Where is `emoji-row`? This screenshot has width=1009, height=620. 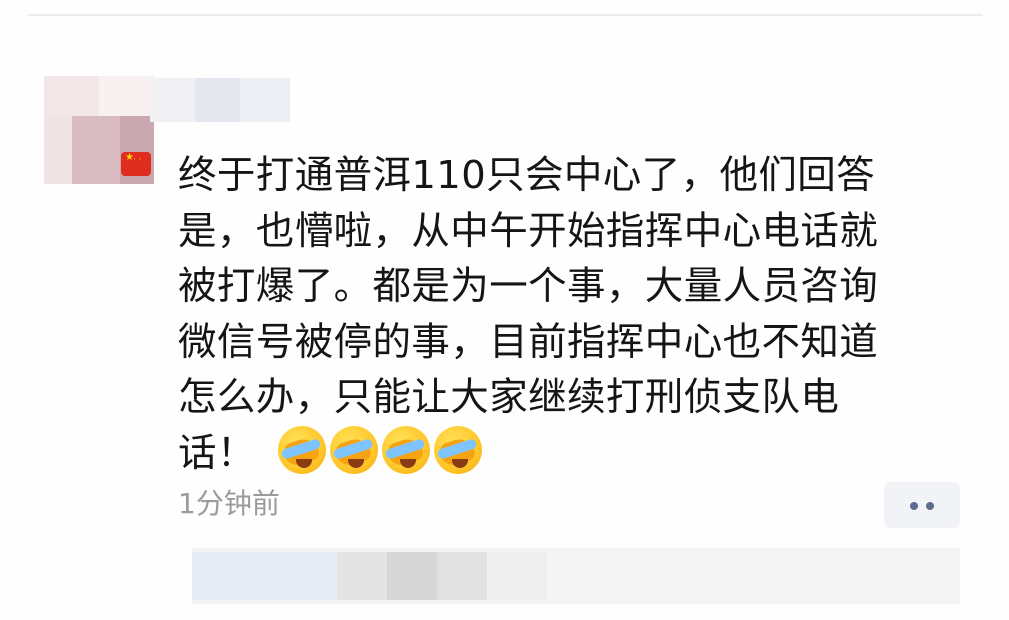 emoji-row is located at coordinates (381, 457).